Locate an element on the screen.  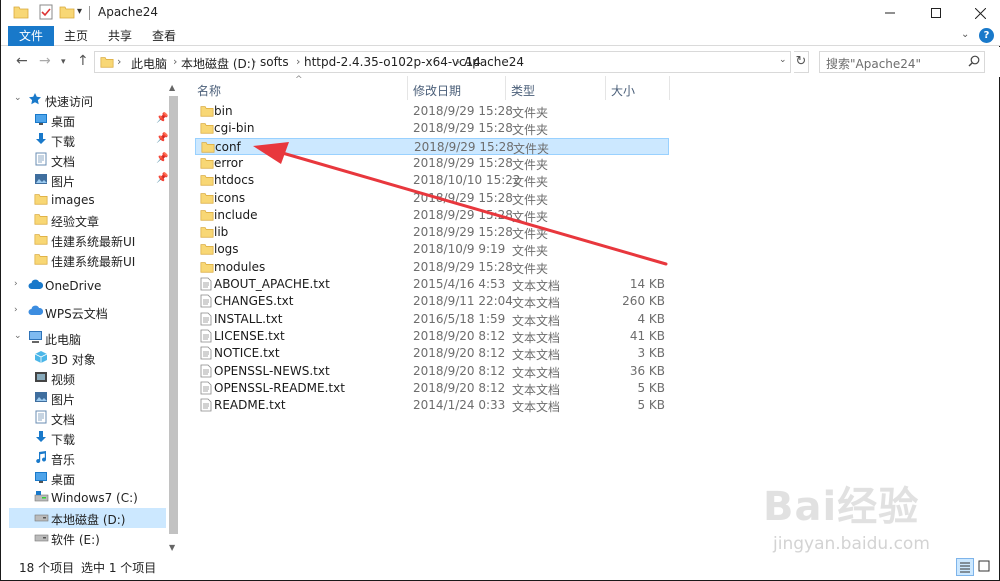
chevron-down-icon: ▼ is located at coordinates (172, 547).